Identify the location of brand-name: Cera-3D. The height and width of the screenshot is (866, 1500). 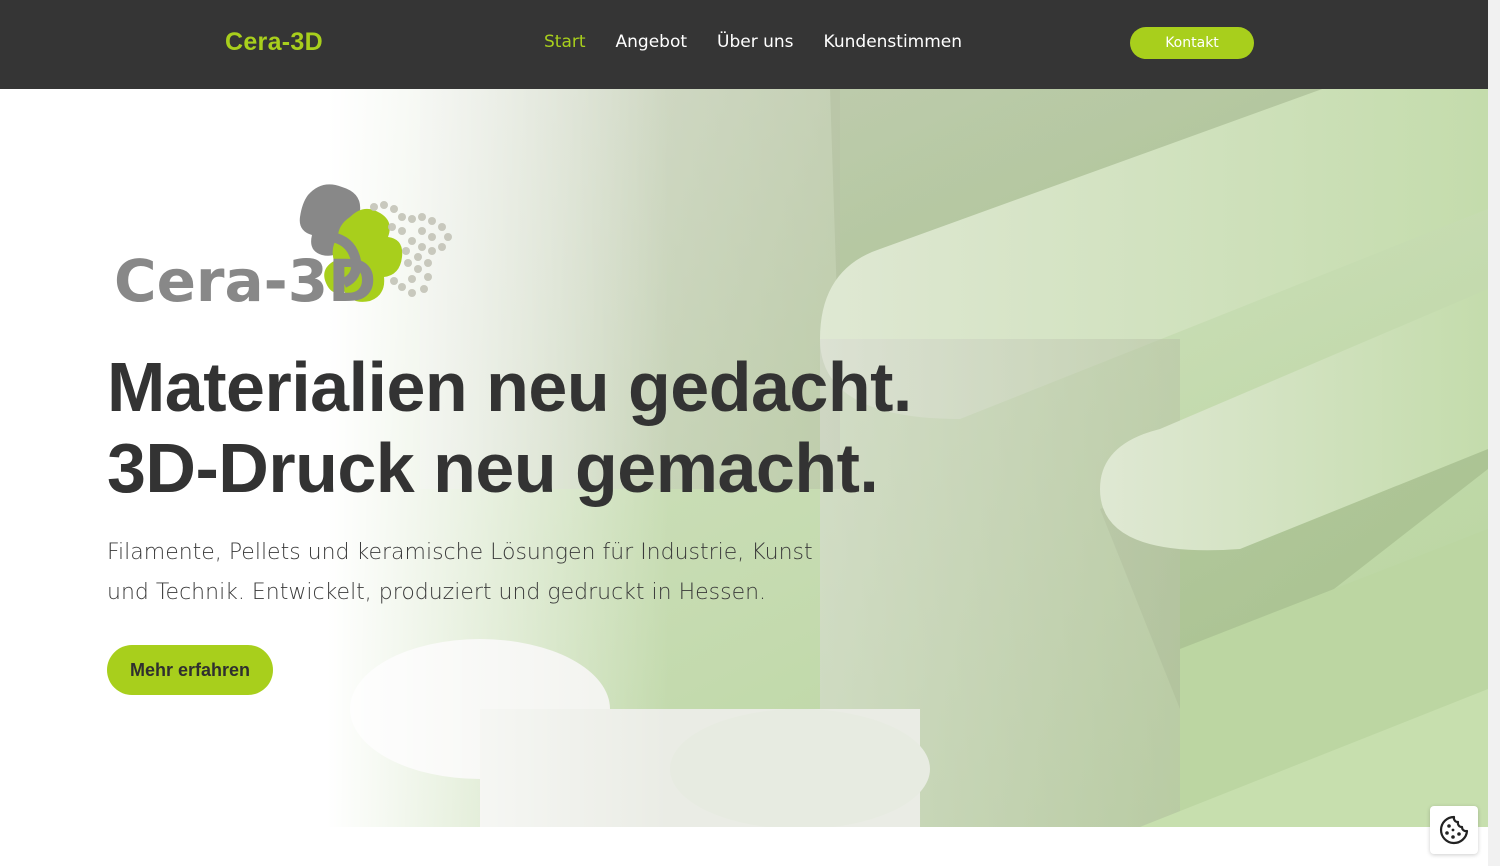
(274, 42).